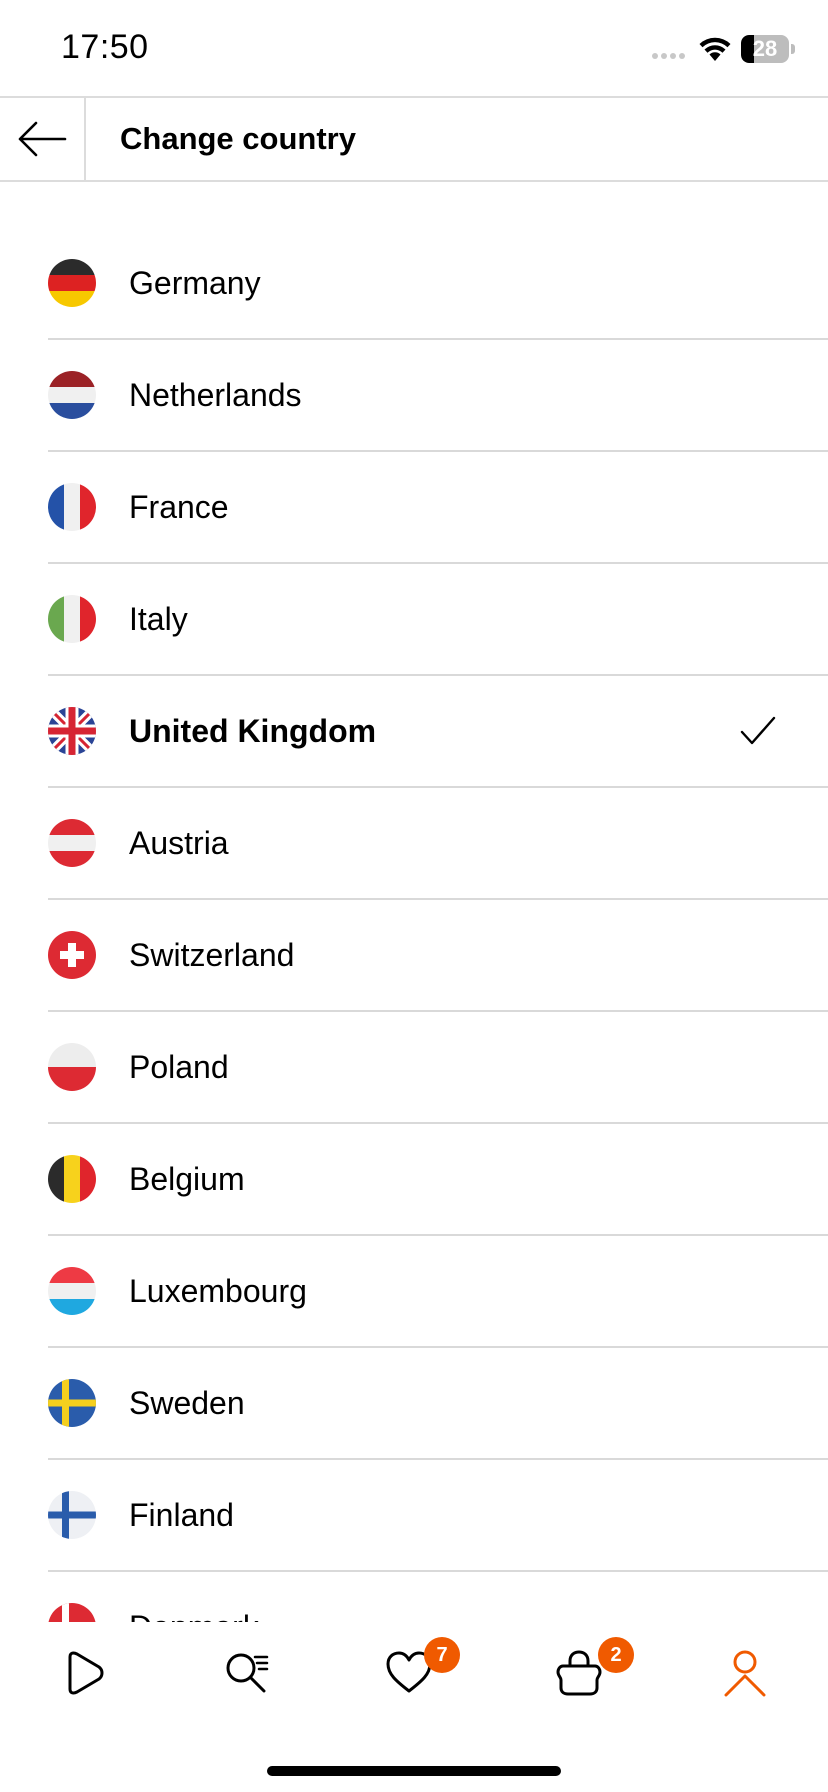 The height and width of the screenshot is (1792, 828). What do you see at coordinates (758, 730) in the screenshot?
I see `checkmark-icon` at bounding box center [758, 730].